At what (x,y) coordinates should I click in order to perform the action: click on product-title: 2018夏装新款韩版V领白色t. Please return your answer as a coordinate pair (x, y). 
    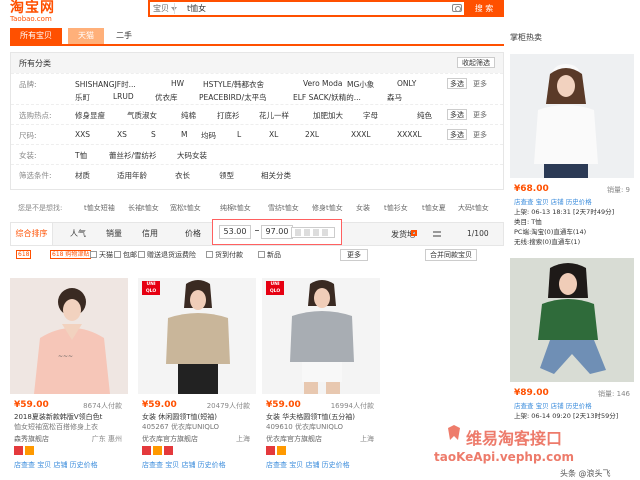
    Looking at the image, I should click on (70, 417).